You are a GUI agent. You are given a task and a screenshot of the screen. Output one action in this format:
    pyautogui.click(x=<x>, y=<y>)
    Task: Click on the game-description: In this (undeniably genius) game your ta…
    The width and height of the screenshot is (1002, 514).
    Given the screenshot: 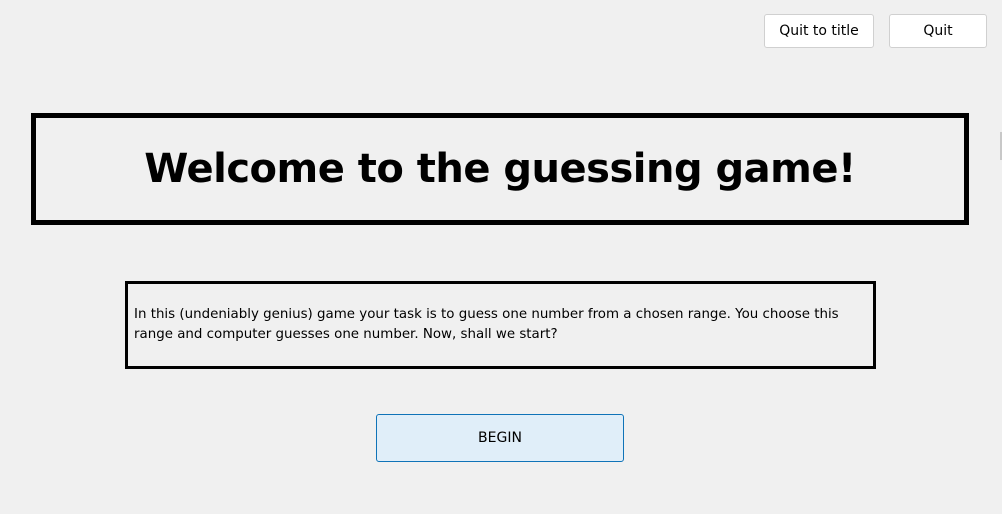 What is the action you would take?
    pyautogui.click(x=486, y=324)
    